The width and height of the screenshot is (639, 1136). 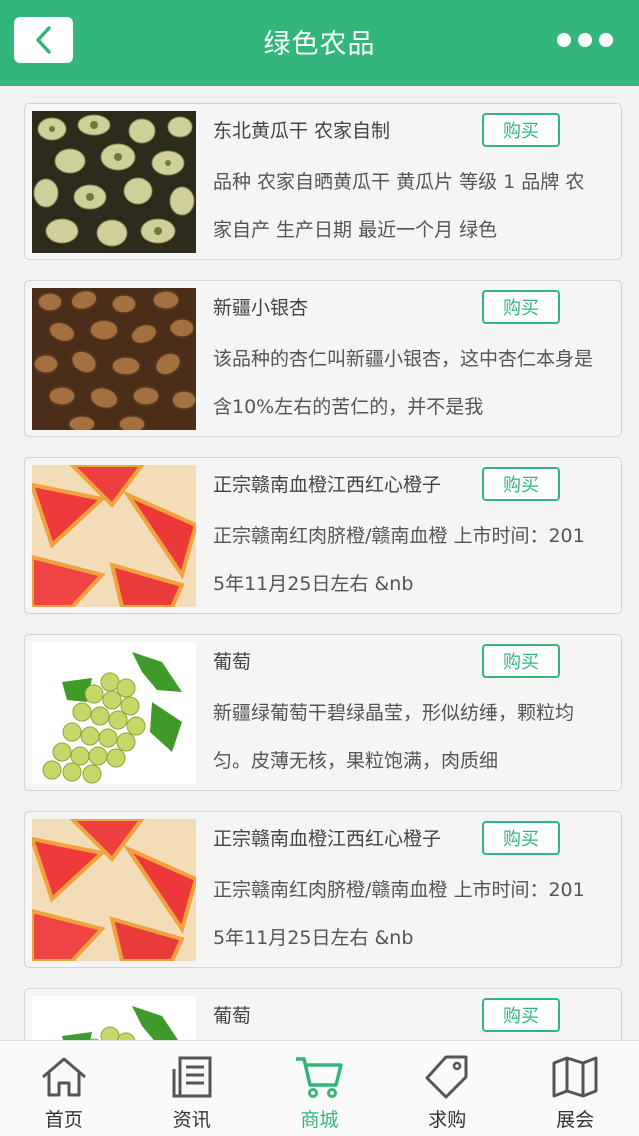 I want to click on tab-label: 资讯, so click(x=191, y=1120).